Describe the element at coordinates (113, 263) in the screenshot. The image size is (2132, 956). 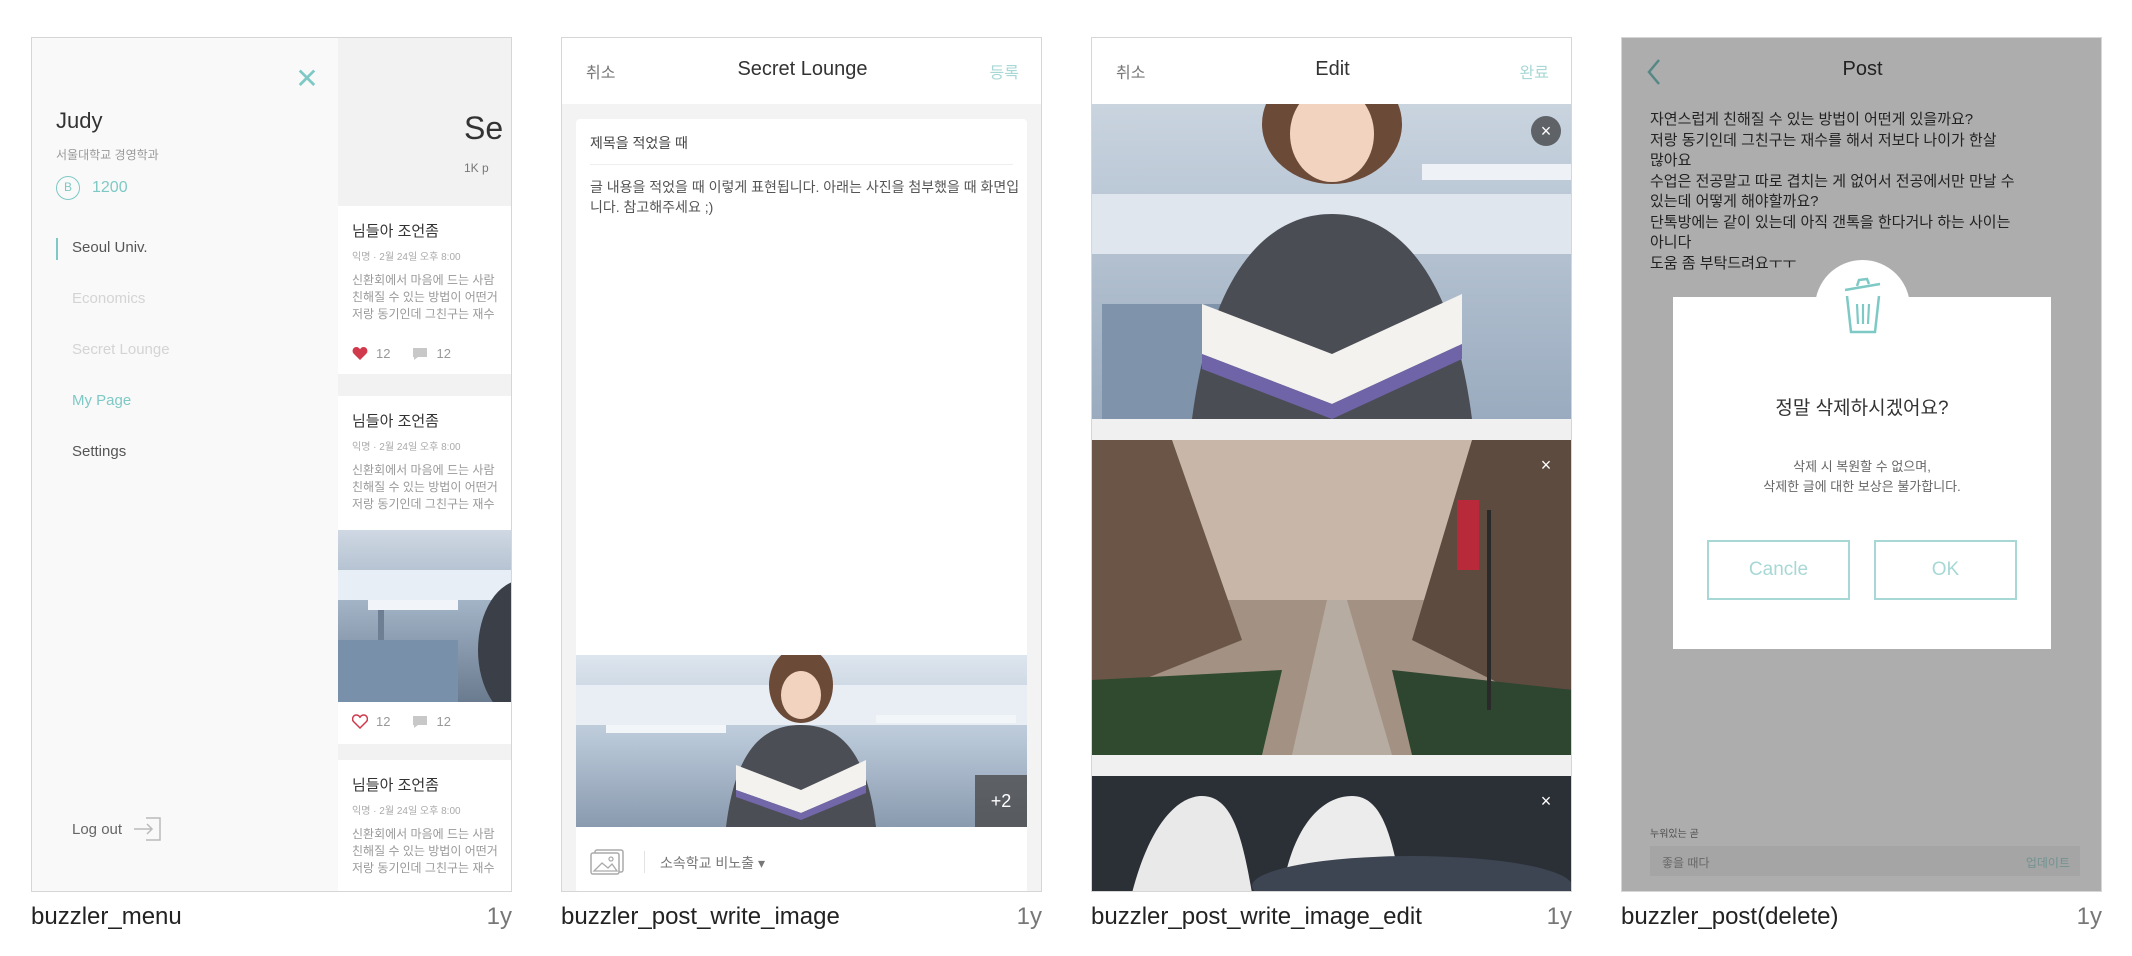
I see `nav-item-seoul-univ: Seoul Univ.` at that location.